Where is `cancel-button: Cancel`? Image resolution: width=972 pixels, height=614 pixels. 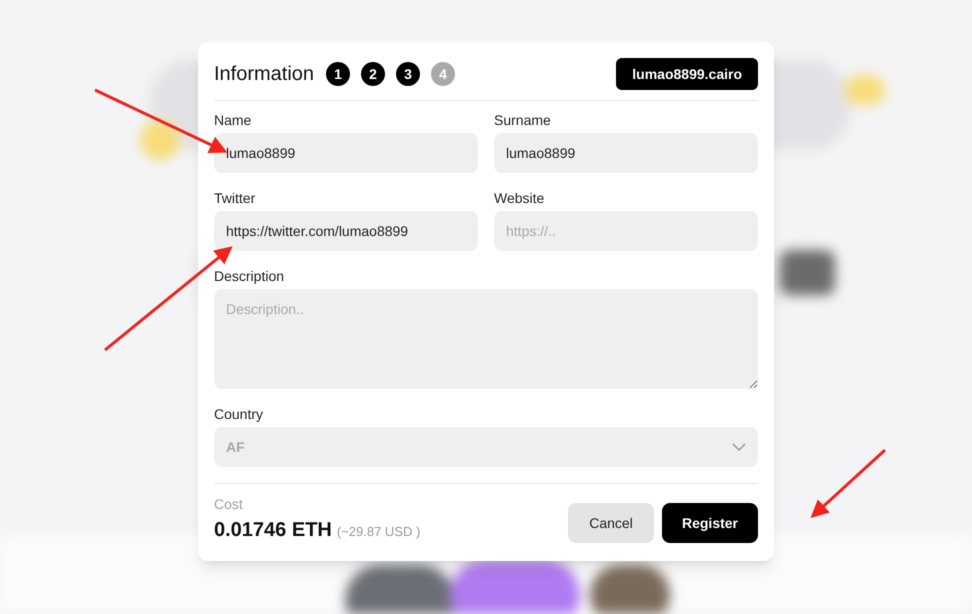 cancel-button: Cancel is located at coordinates (611, 523).